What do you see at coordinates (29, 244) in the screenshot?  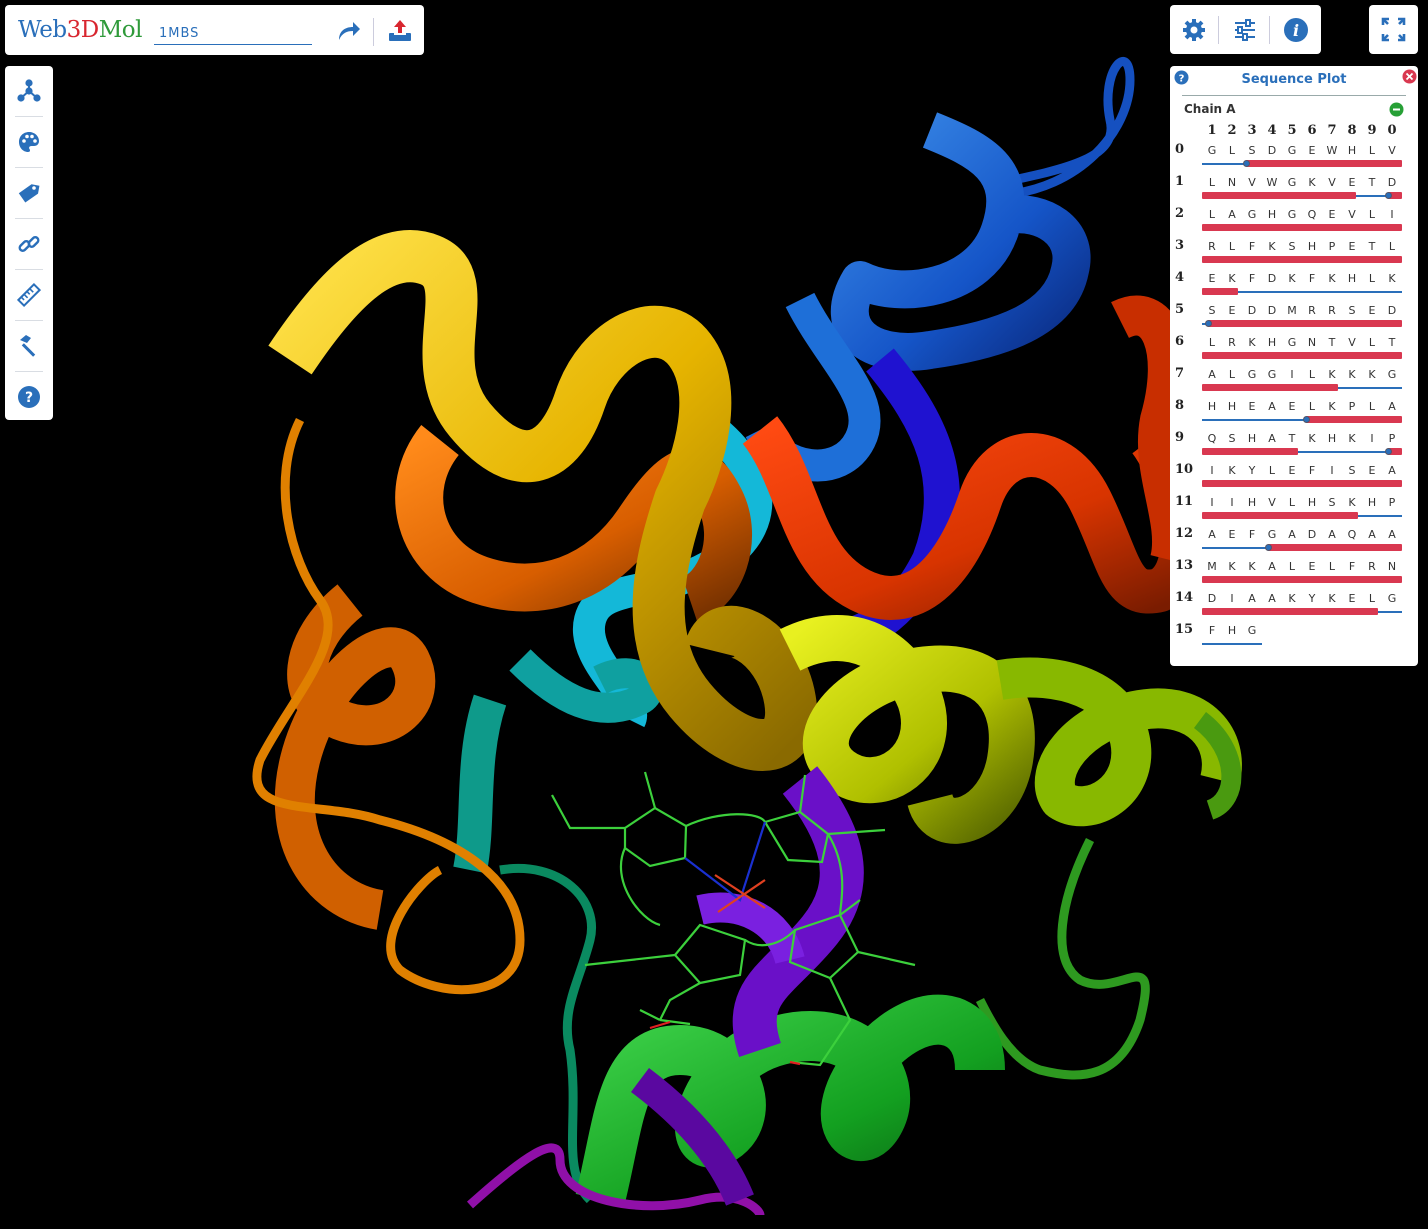 I see `link-icon` at bounding box center [29, 244].